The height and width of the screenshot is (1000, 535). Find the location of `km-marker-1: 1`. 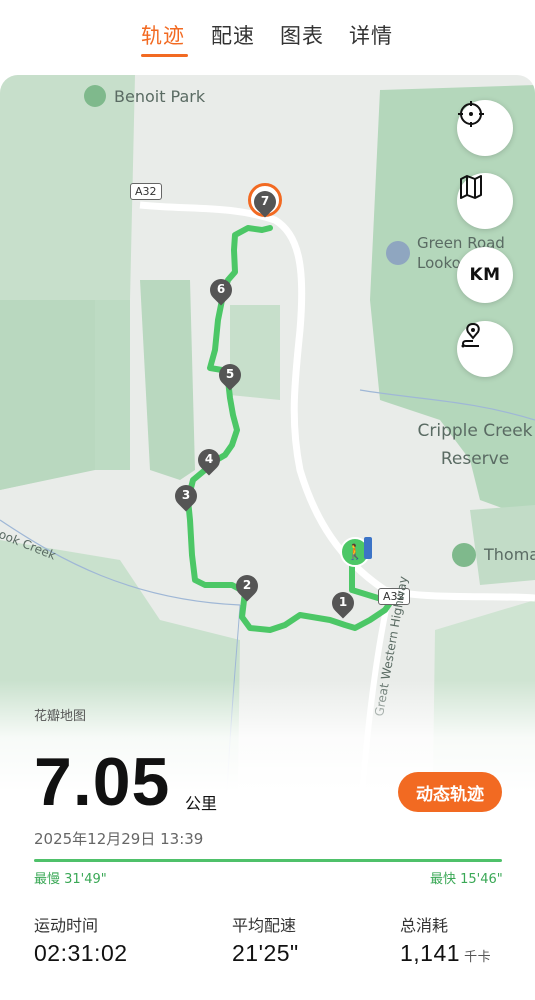

km-marker-1: 1 is located at coordinates (343, 602).